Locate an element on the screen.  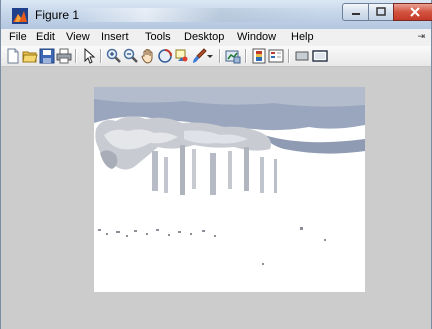
title-bar: Figure 1 is located at coordinates (216, 14).